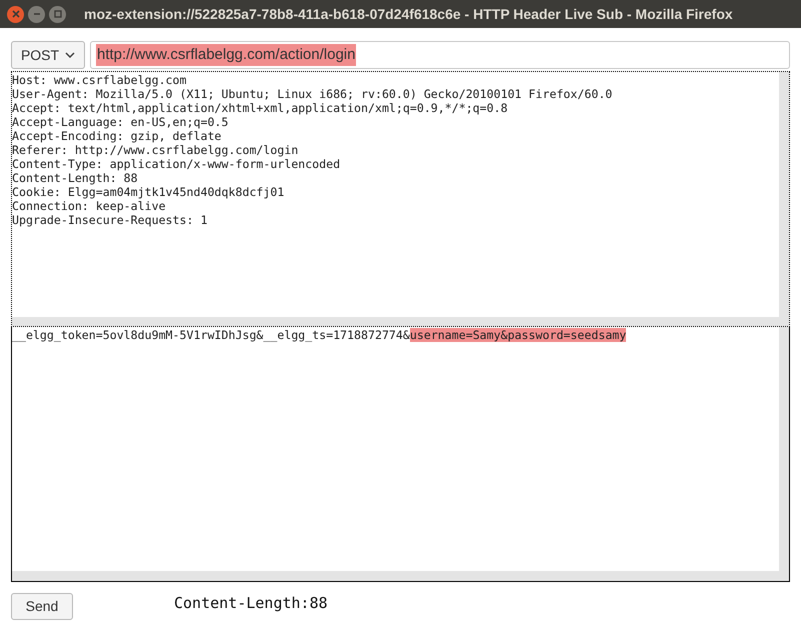 The height and width of the screenshot is (629, 801). What do you see at coordinates (110, 220) in the screenshot?
I see `header-line: Upgrade-Insecure-Requests: 1` at bounding box center [110, 220].